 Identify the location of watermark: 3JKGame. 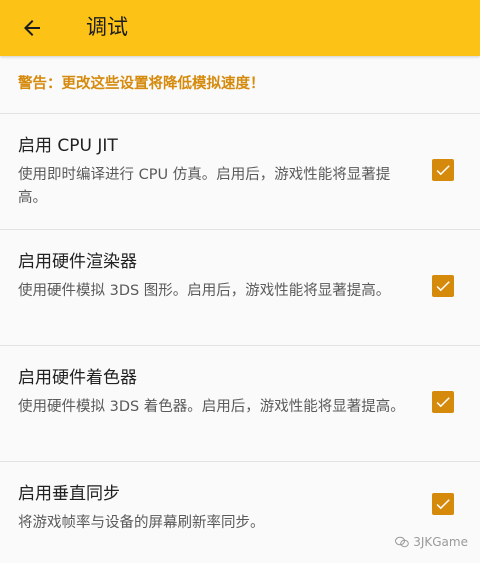
(431, 542).